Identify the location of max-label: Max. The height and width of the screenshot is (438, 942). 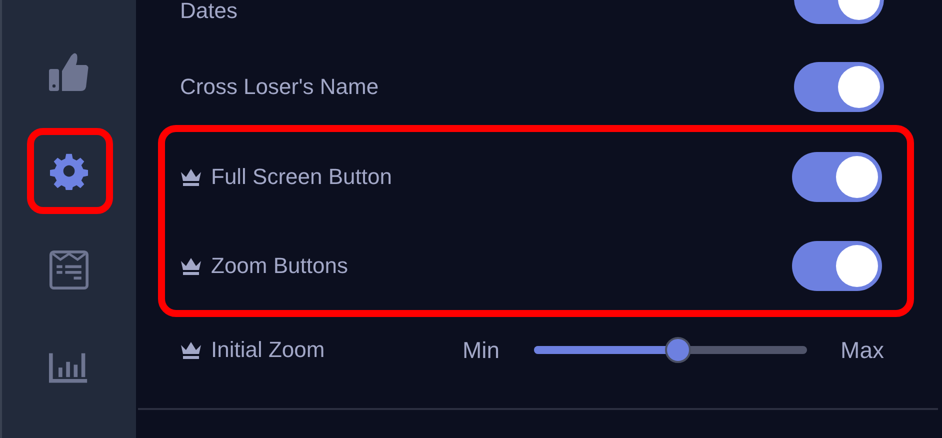
(862, 350).